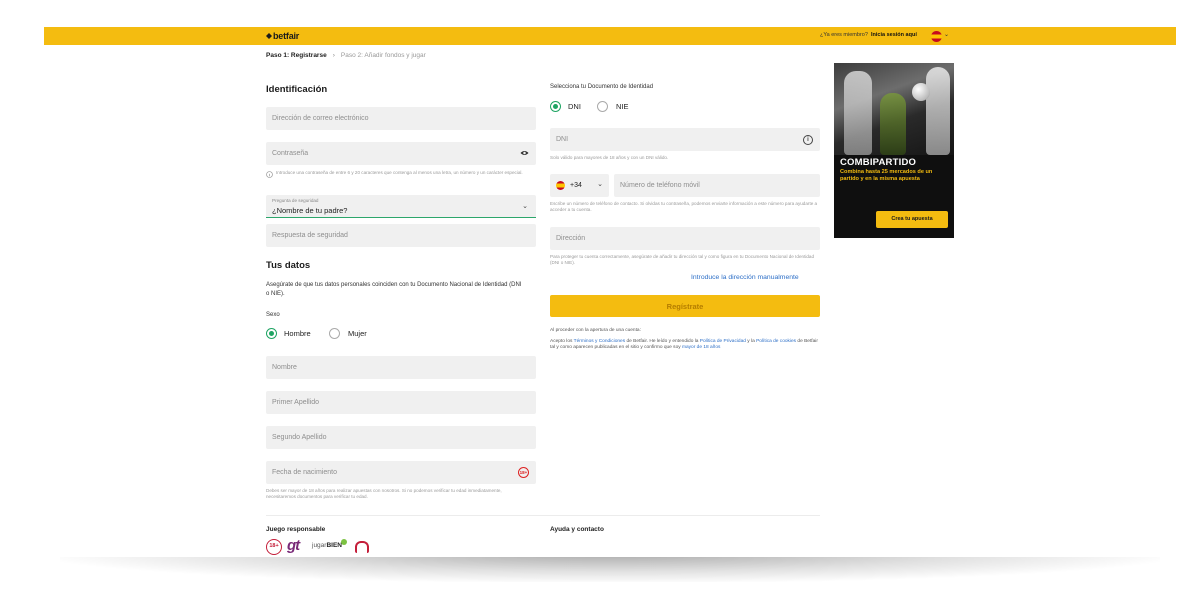  Describe the element at coordinates (273, 315) in the screenshot. I see `sexo-label: Sexo` at that location.